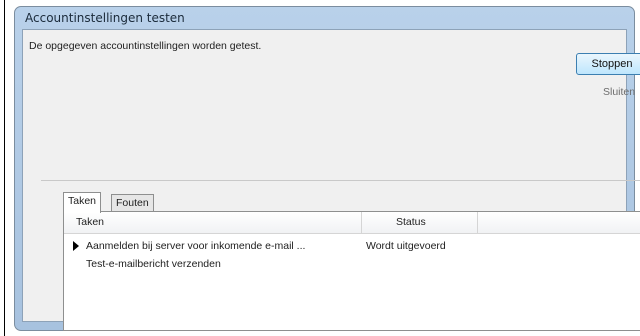 This screenshot has height=336, width=640. I want to click on task-status: Wordt uitgevoerd, so click(406, 246).